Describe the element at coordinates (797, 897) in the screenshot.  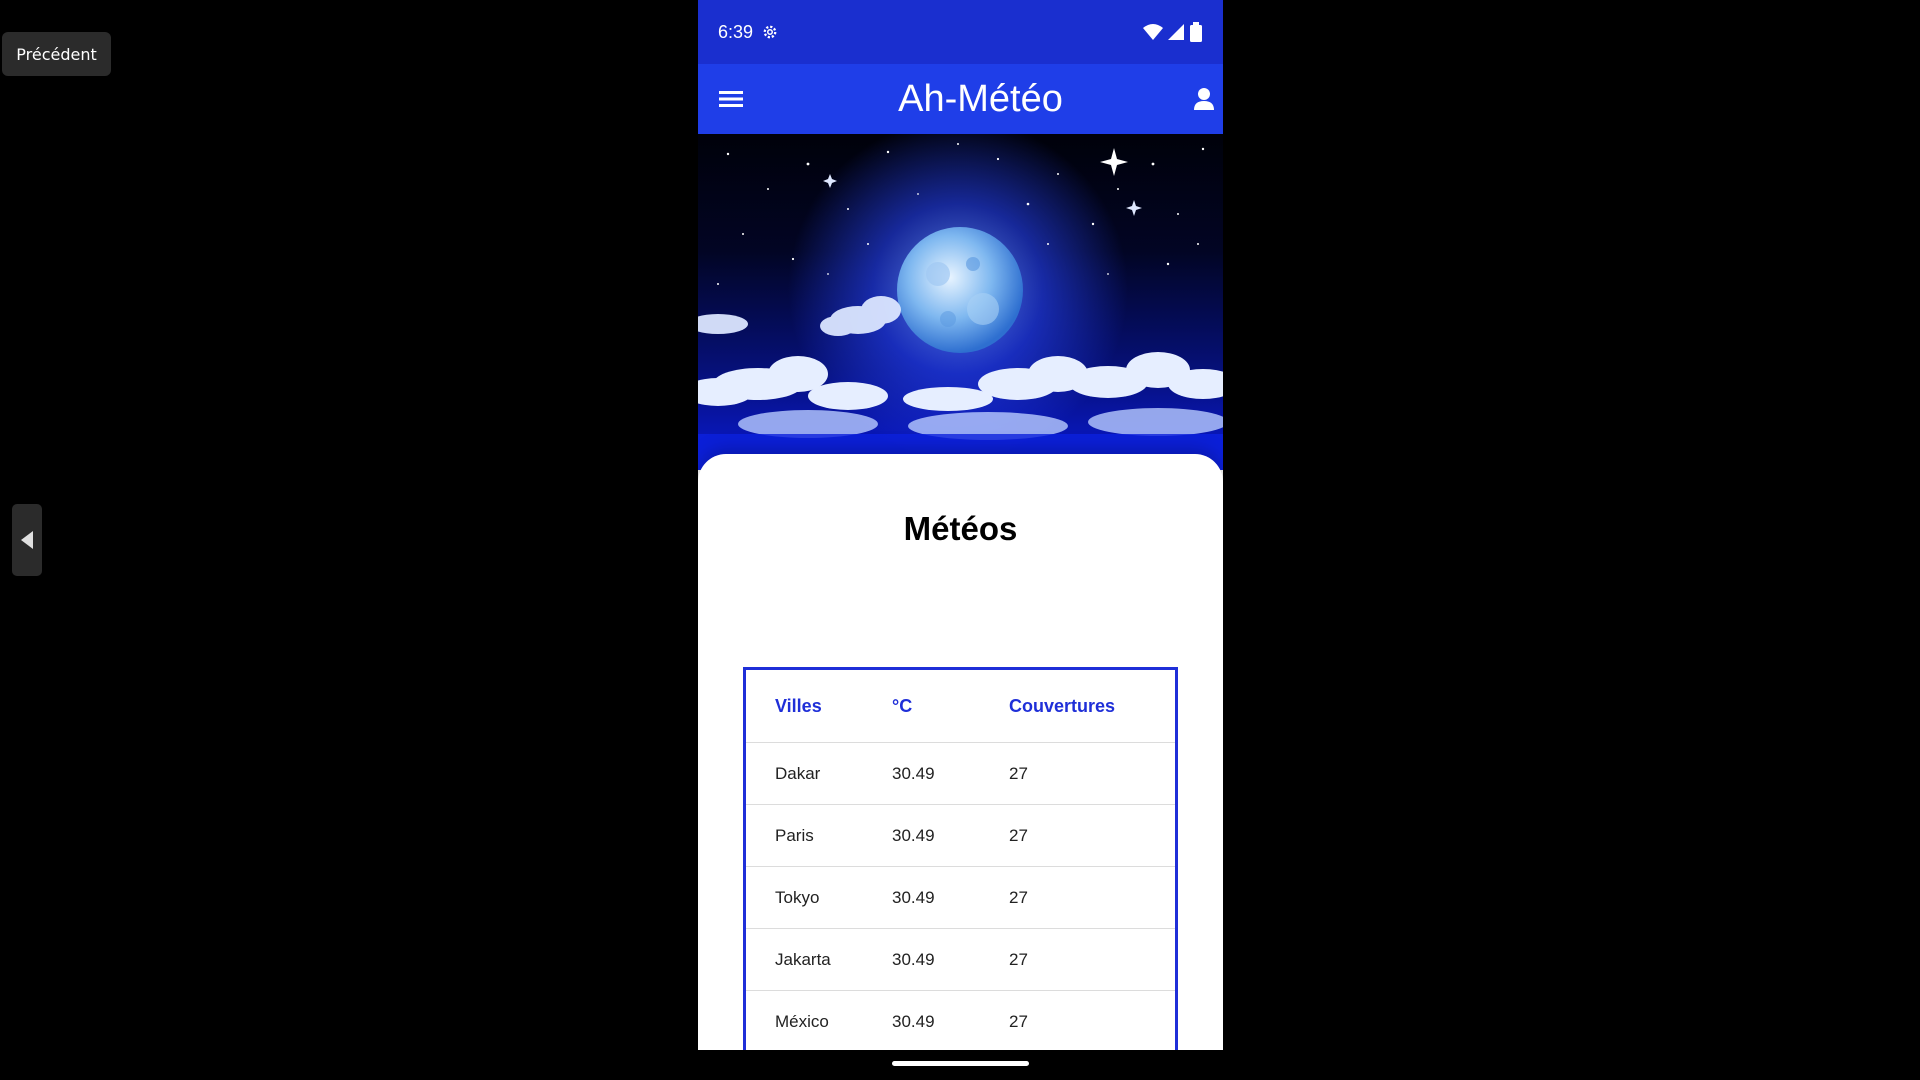
I see `cell-city: Tokyo` at that location.